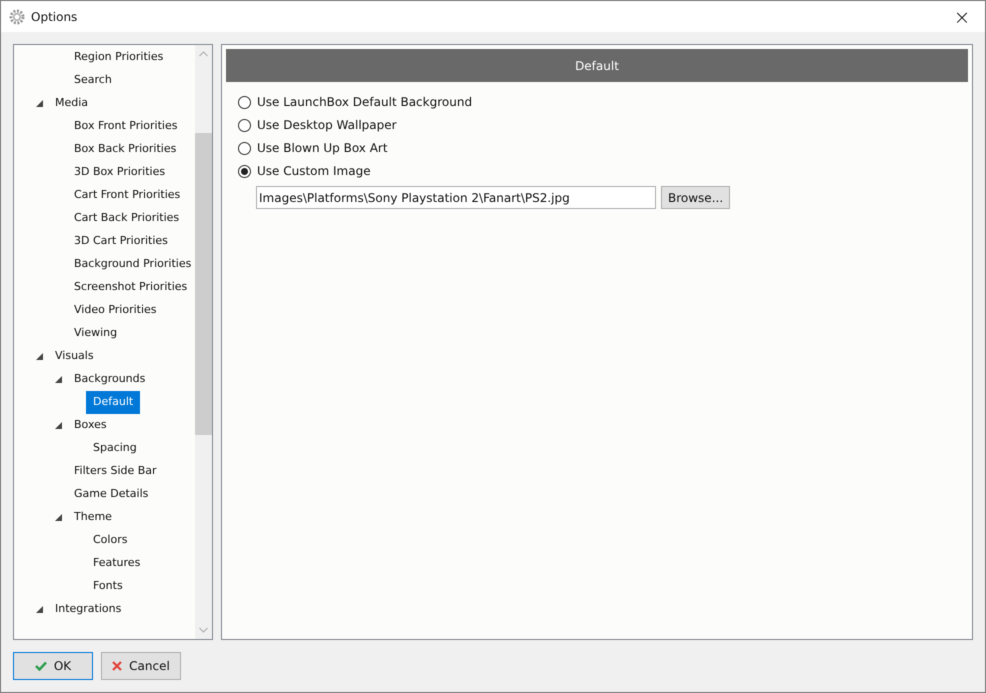  I want to click on radio-option: Use Custom Image, so click(603, 171).